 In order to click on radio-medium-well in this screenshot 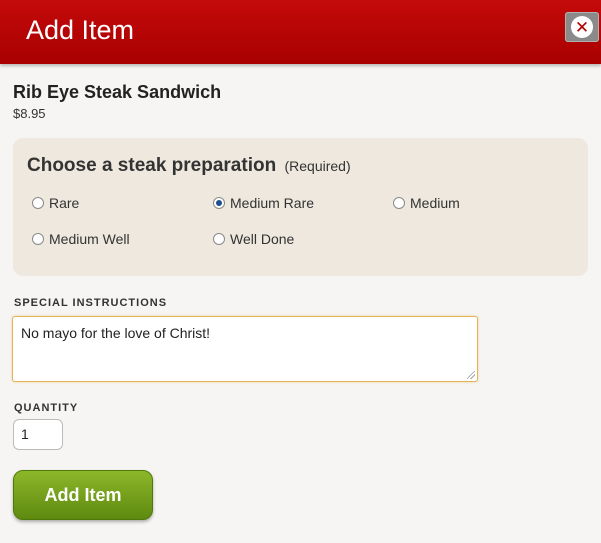, I will do `click(38, 239)`.